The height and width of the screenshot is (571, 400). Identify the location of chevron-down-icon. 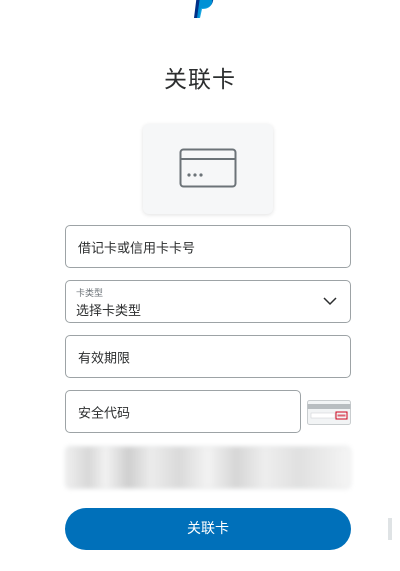
(330, 301).